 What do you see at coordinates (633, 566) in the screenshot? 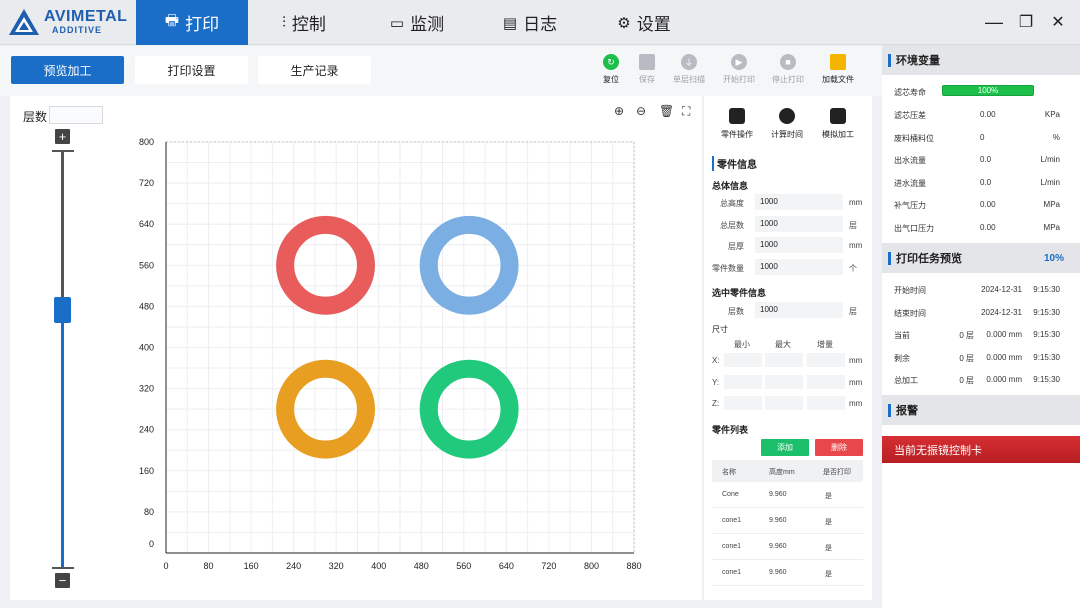
I see `x-tick-label: 880` at bounding box center [633, 566].